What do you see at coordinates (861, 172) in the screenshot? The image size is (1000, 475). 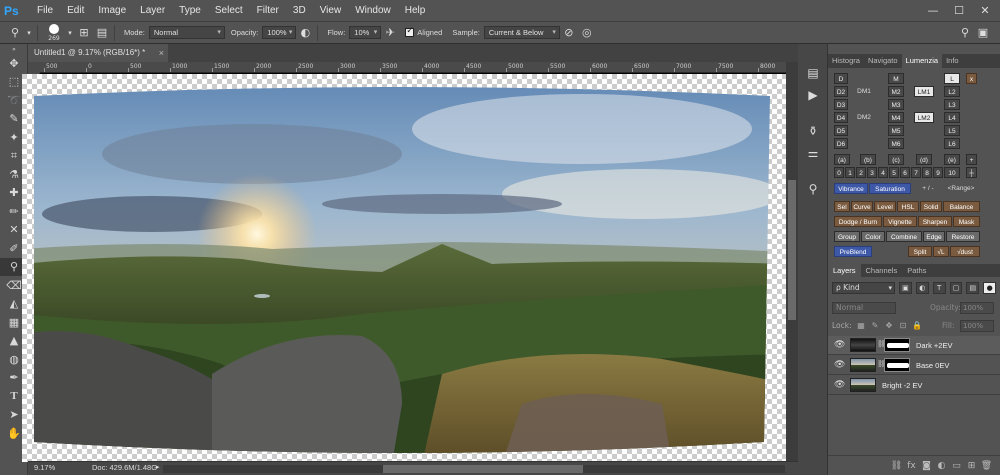 I see `lumenzia-zone-2-button: 2` at bounding box center [861, 172].